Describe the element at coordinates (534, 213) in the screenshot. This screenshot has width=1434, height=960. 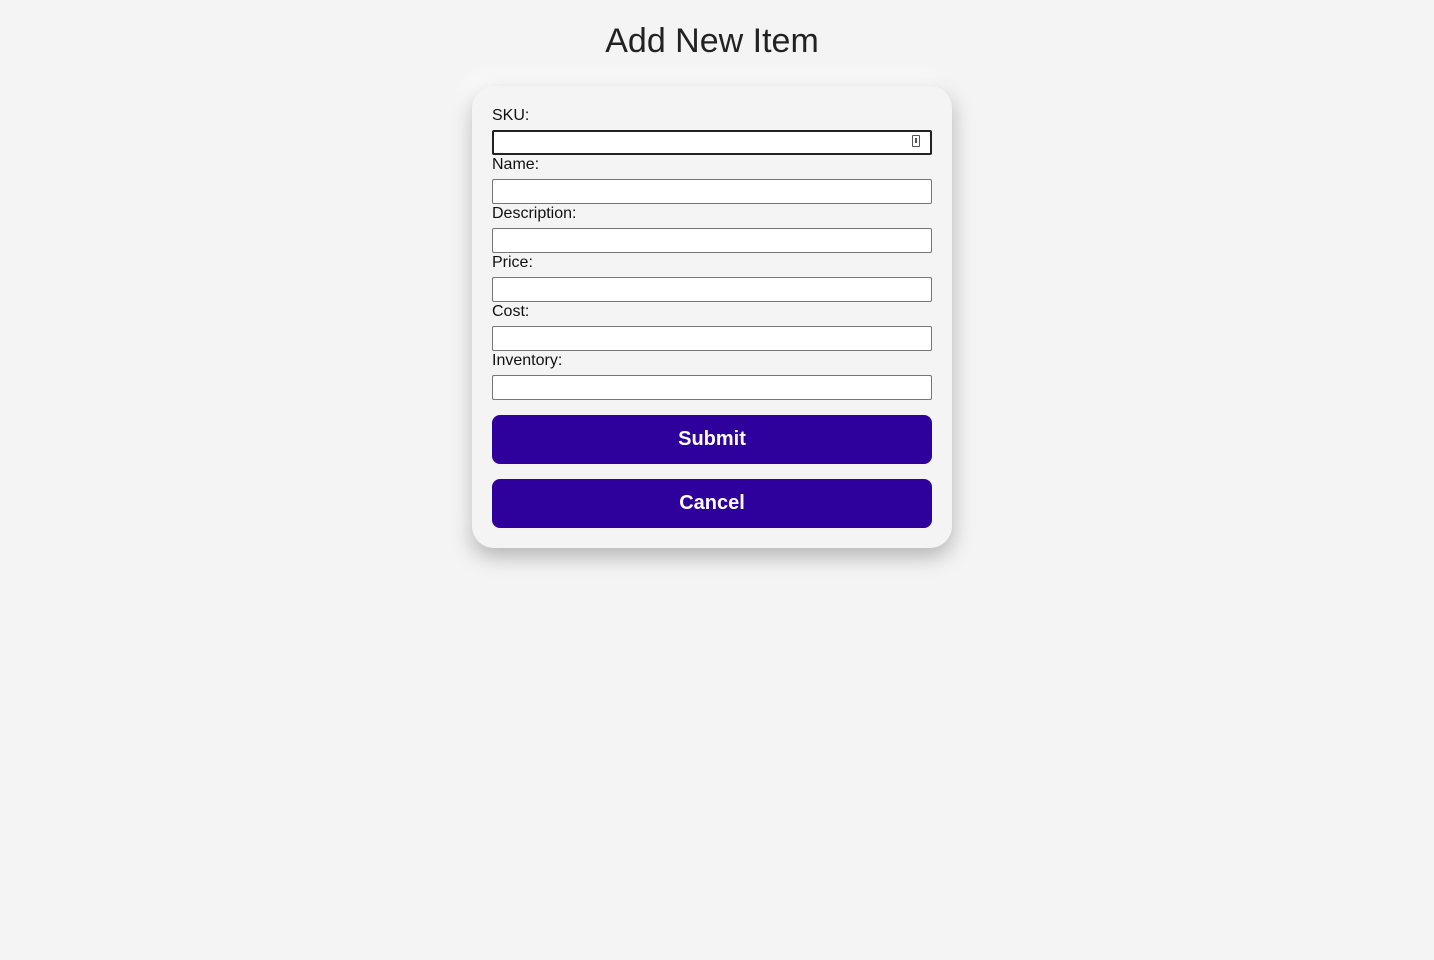
I see `description-label: Description:` at that location.